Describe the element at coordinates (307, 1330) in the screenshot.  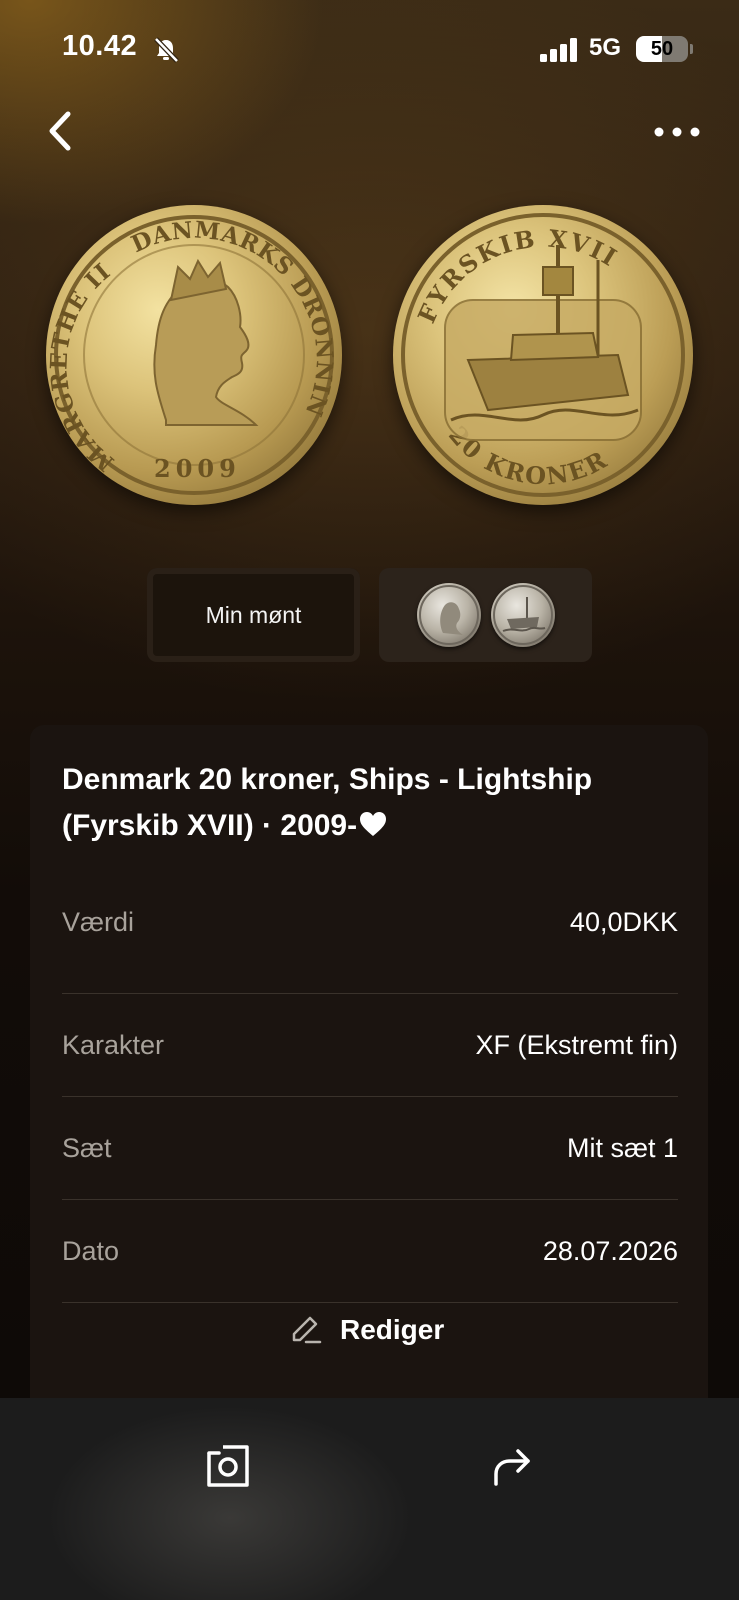
I see `pencil-icon` at that location.